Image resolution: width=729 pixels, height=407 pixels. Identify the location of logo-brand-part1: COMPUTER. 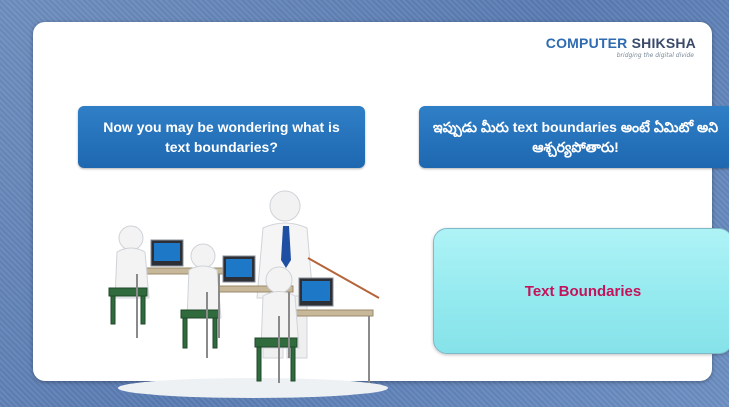
(586, 43).